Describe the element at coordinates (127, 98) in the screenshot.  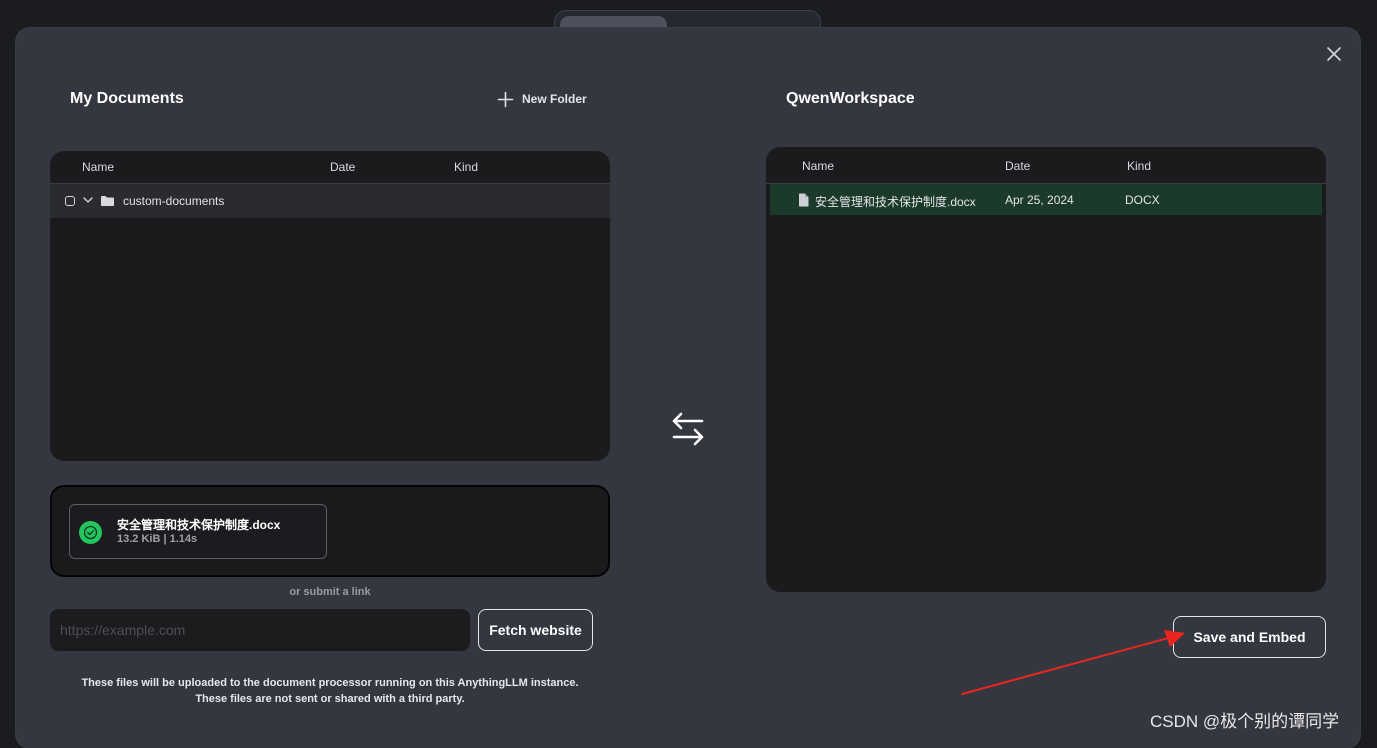
I see `my-documents-title: My Documents` at that location.